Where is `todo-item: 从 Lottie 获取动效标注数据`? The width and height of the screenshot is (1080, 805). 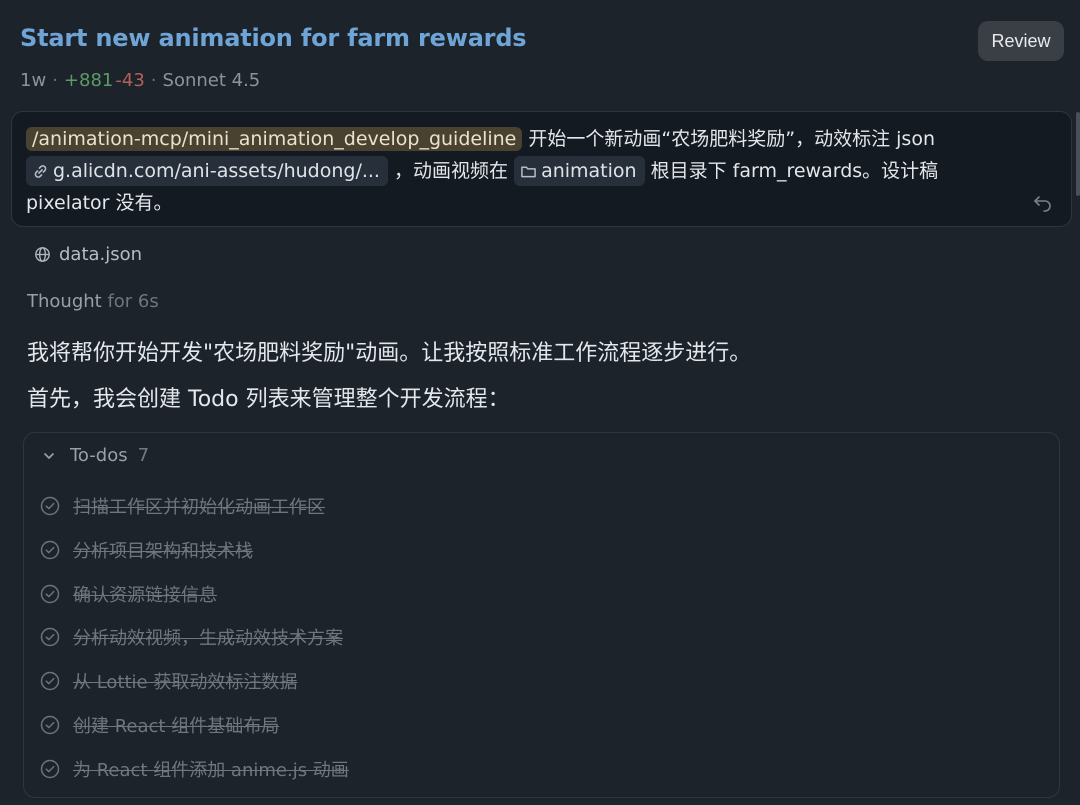
todo-item: 从 Lottie 获取动效标注数据 is located at coordinates (168, 681).